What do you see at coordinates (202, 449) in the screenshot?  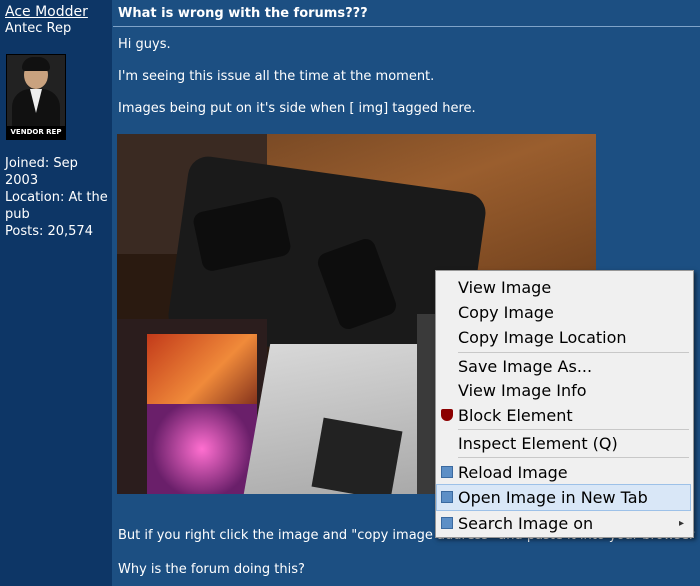 I see `photo-pink-glow` at bounding box center [202, 449].